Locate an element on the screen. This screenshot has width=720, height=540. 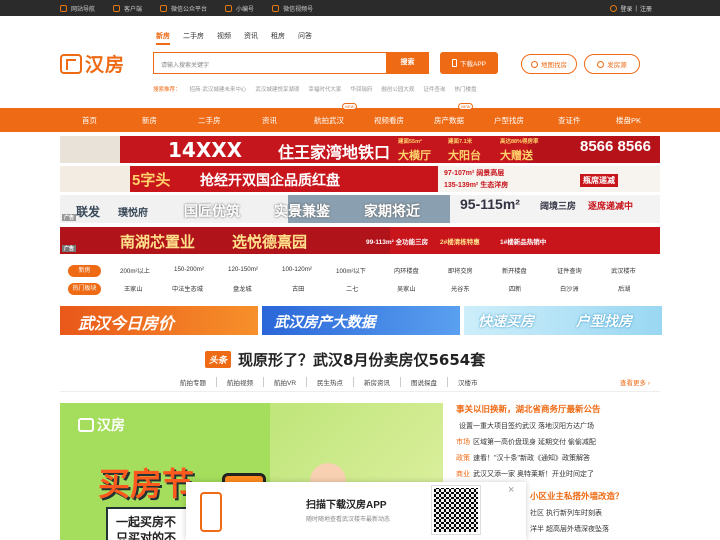
news-item: 社区 执行新列车时刻表 is located at coordinates (595, 513).